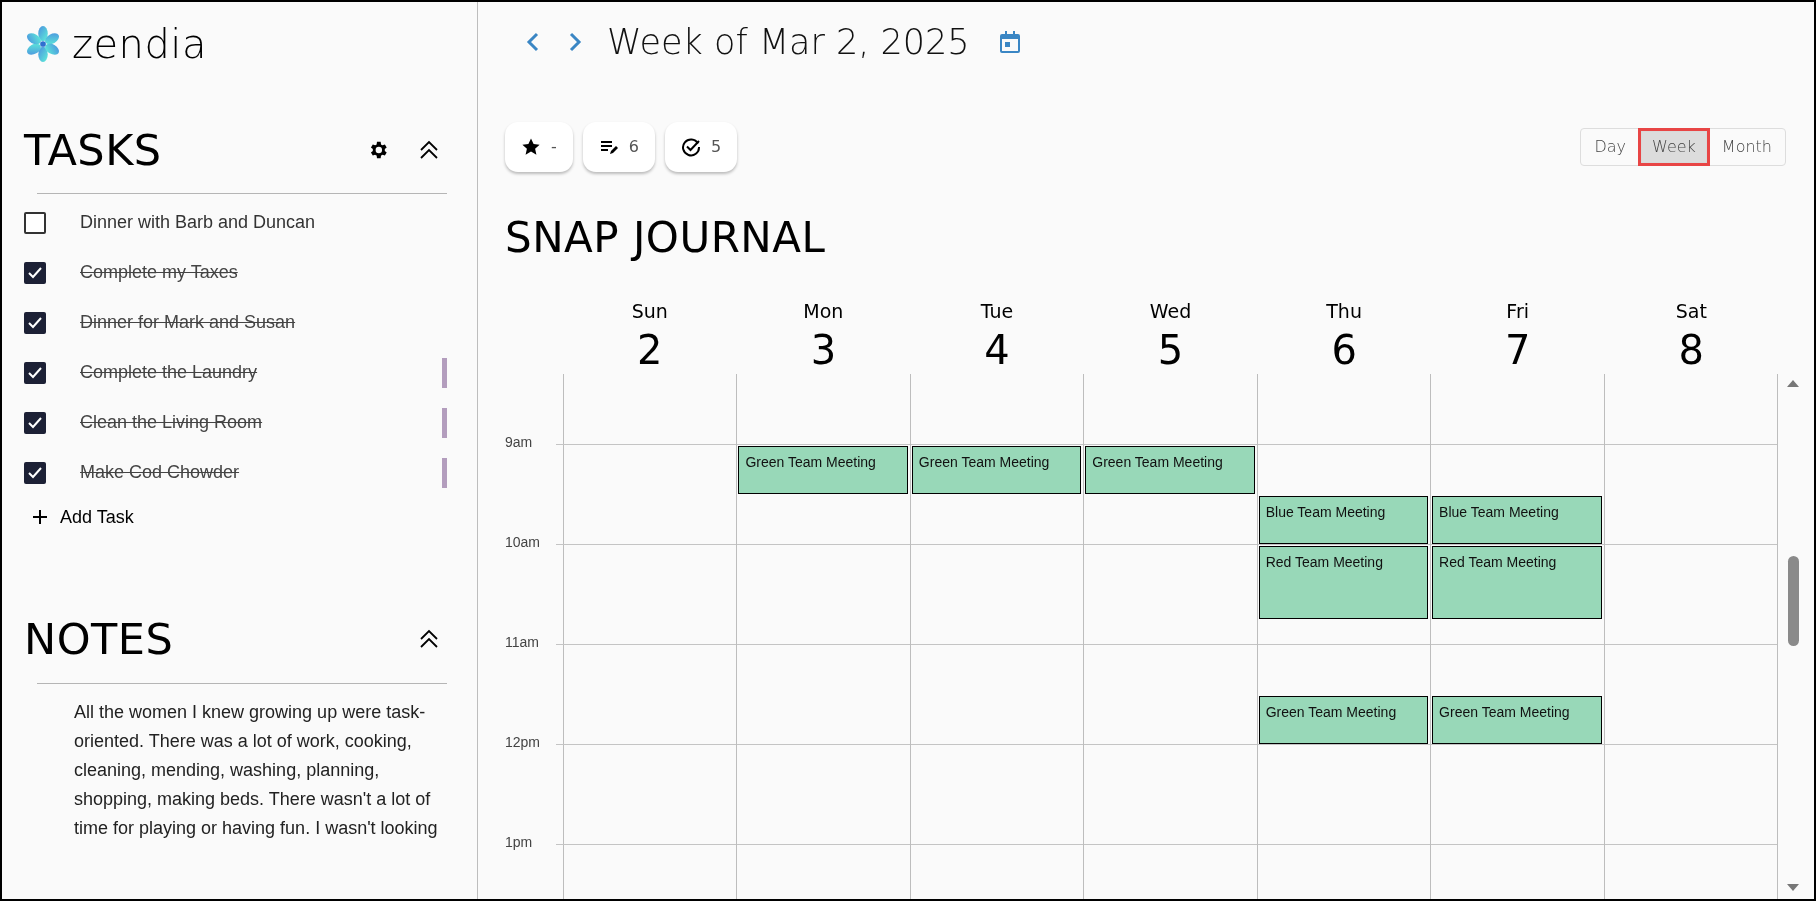 The width and height of the screenshot is (1816, 901). What do you see at coordinates (666, 238) in the screenshot?
I see `journal-heading: SNAP JOURNAL` at bounding box center [666, 238].